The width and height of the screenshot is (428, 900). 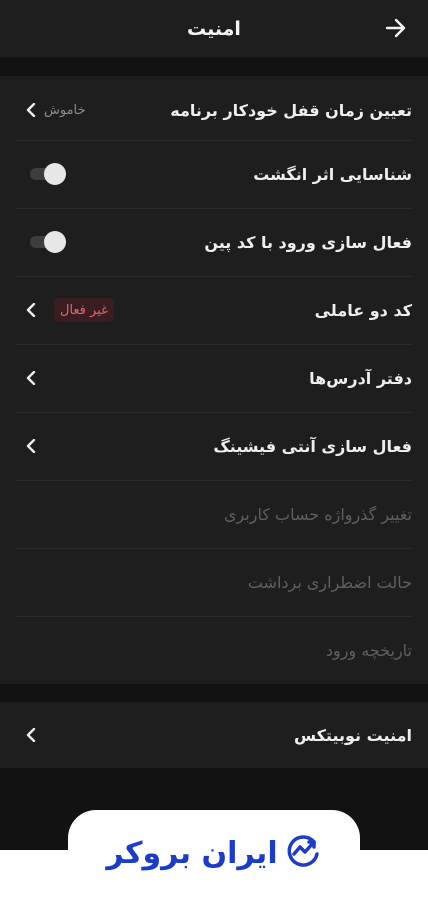 What do you see at coordinates (214, 650) in the screenshot?
I see `login-history-row: تاریخچه ورود` at bounding box center [214, 650].